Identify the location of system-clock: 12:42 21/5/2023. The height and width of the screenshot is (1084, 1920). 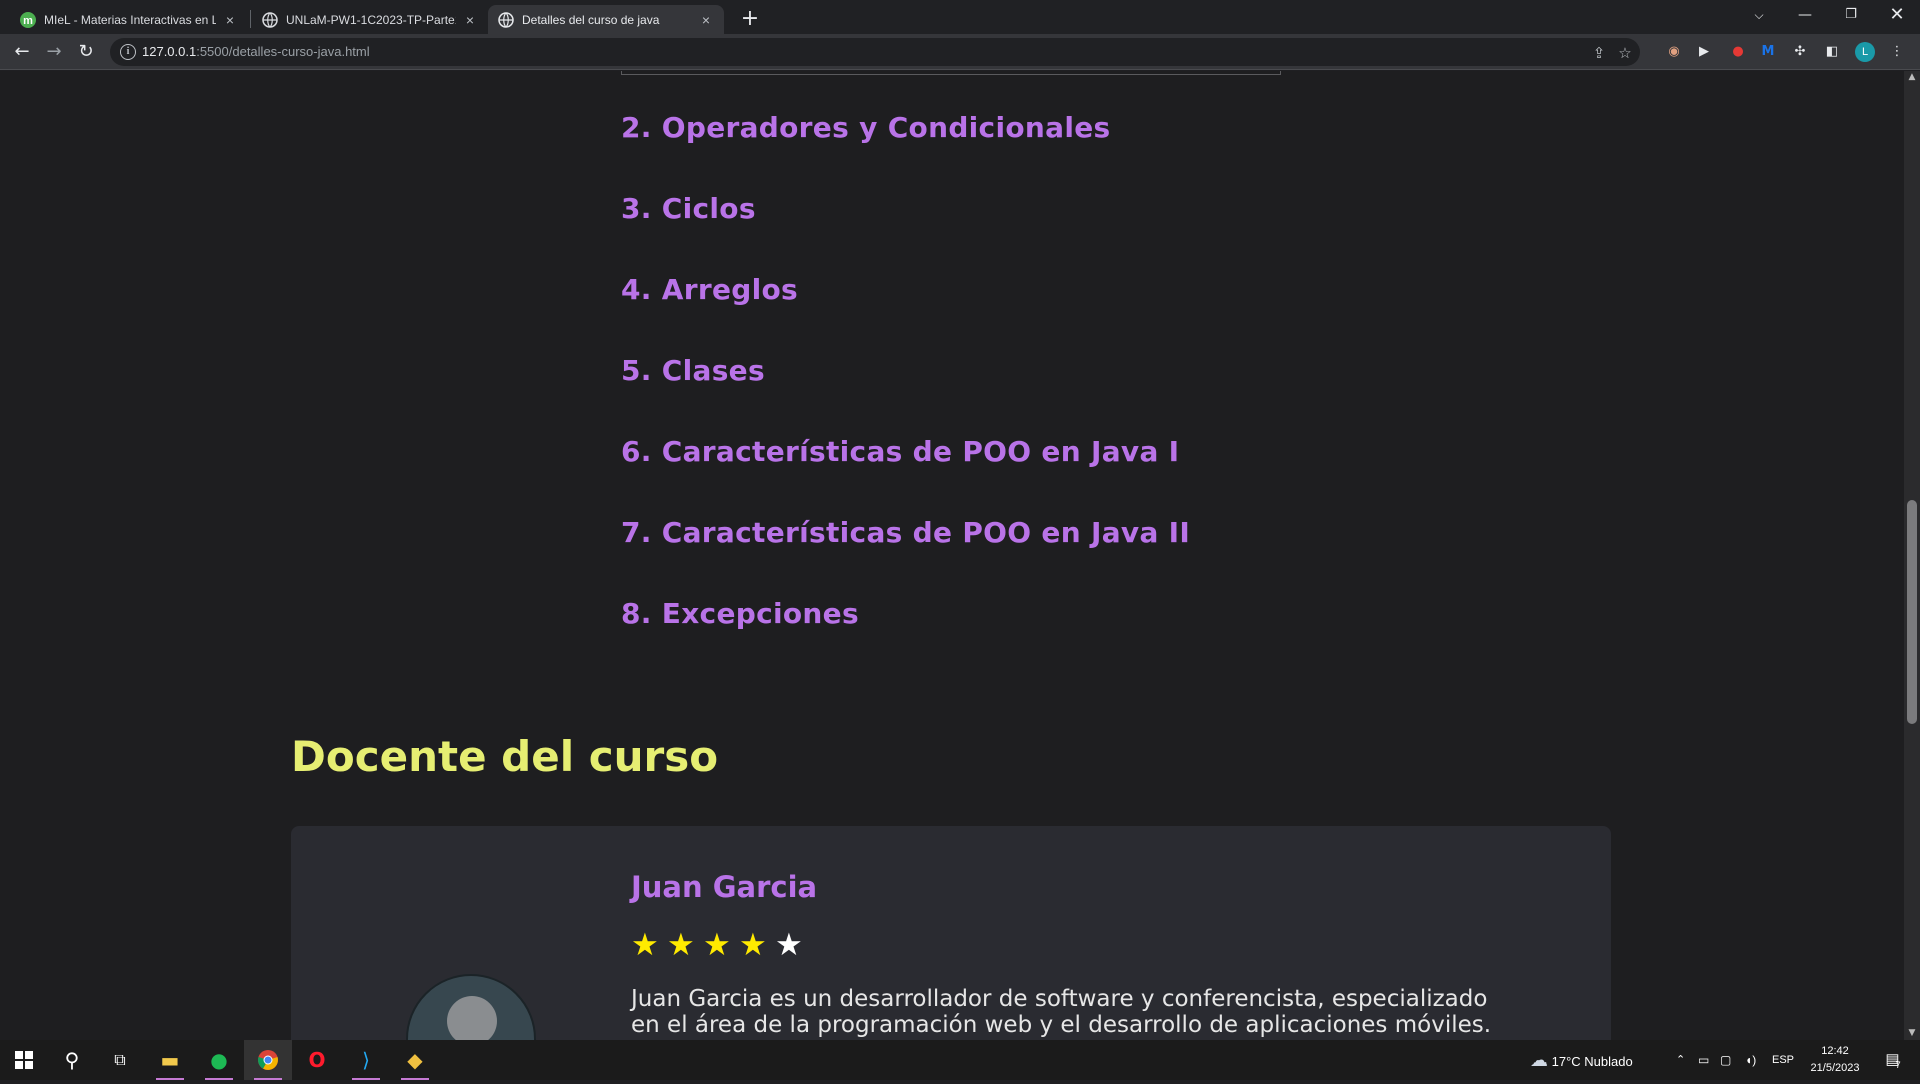
(1835, 1060).